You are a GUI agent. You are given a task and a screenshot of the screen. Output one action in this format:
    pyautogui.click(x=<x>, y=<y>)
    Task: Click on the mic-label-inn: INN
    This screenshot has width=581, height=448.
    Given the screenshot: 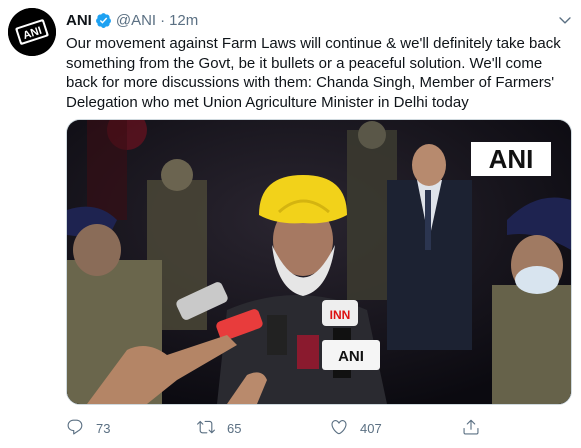 What is the action you would take?
    pyautogui.click(x=340, y=315)
    